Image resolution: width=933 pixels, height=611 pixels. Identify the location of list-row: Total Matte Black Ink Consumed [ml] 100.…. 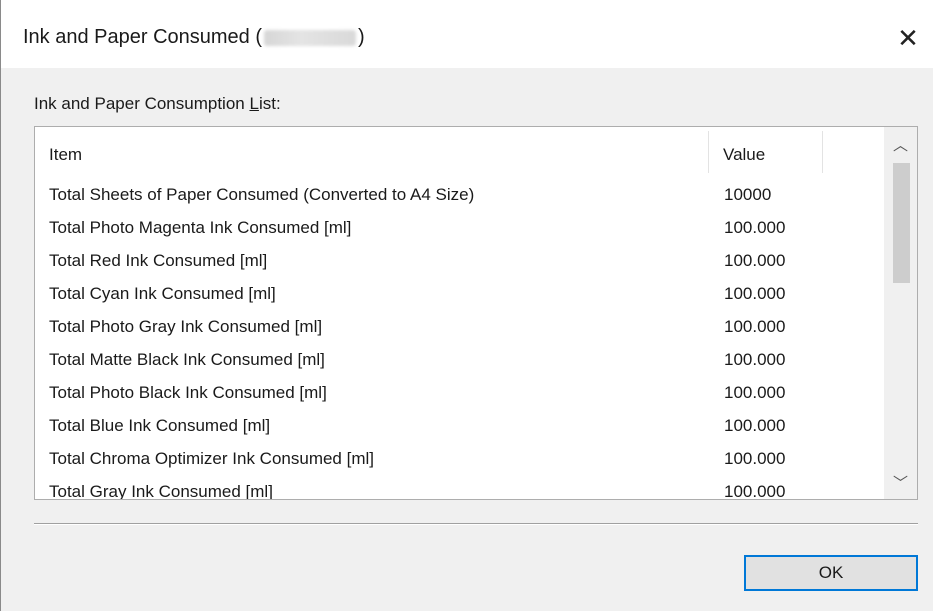
(460, 361).